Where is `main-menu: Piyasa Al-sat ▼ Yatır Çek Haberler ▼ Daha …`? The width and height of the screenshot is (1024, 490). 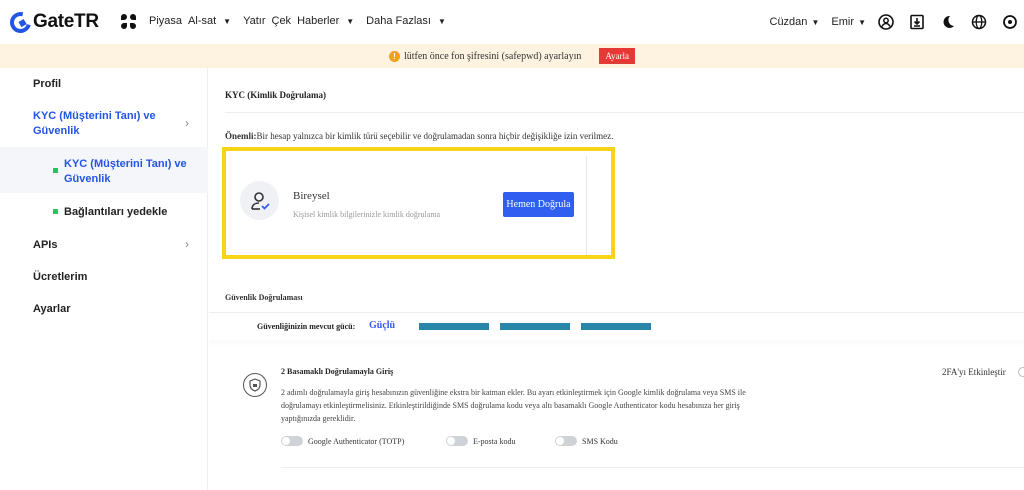 main-menu: Piyasa Al-sat ▼ Yatır Çek Haberler ▼ Daha … is located at coordinates (303, 21).